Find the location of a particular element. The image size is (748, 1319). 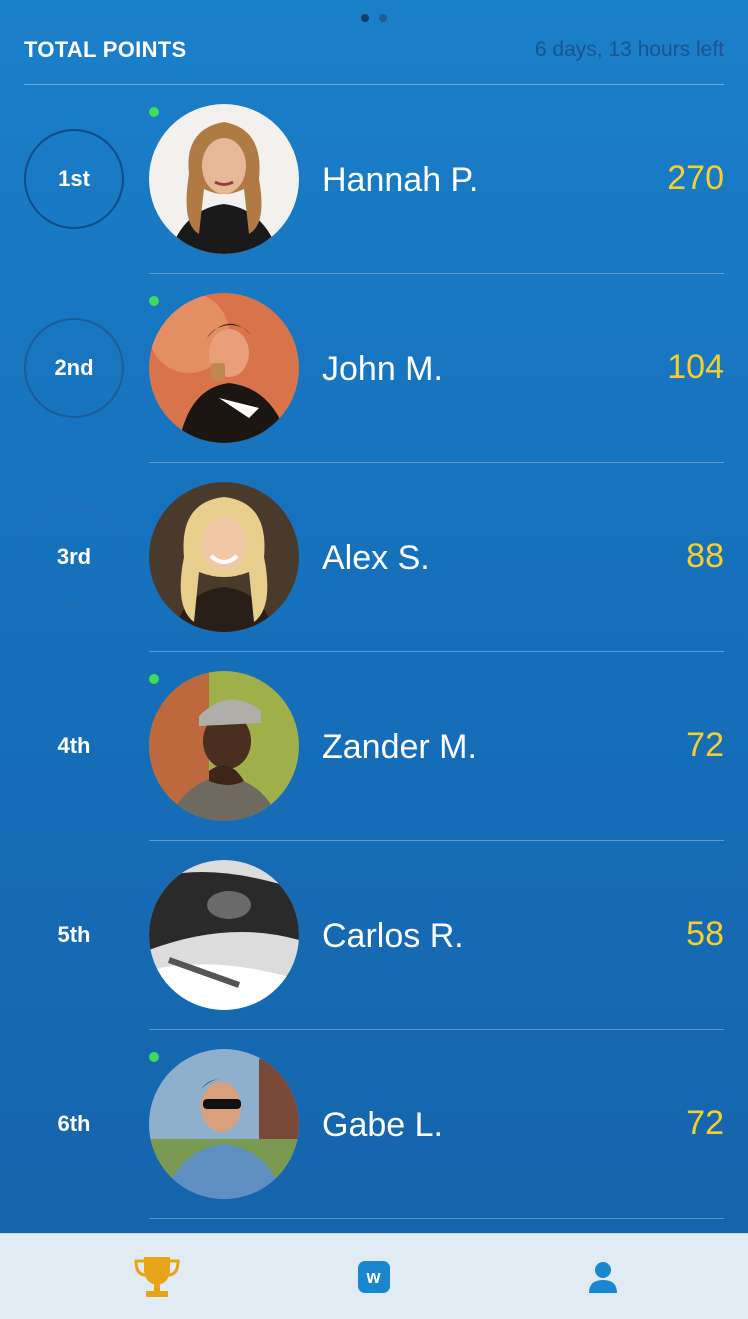

leaderboard-row: 2nd John M. 104 is located at coordinates (374, 368).